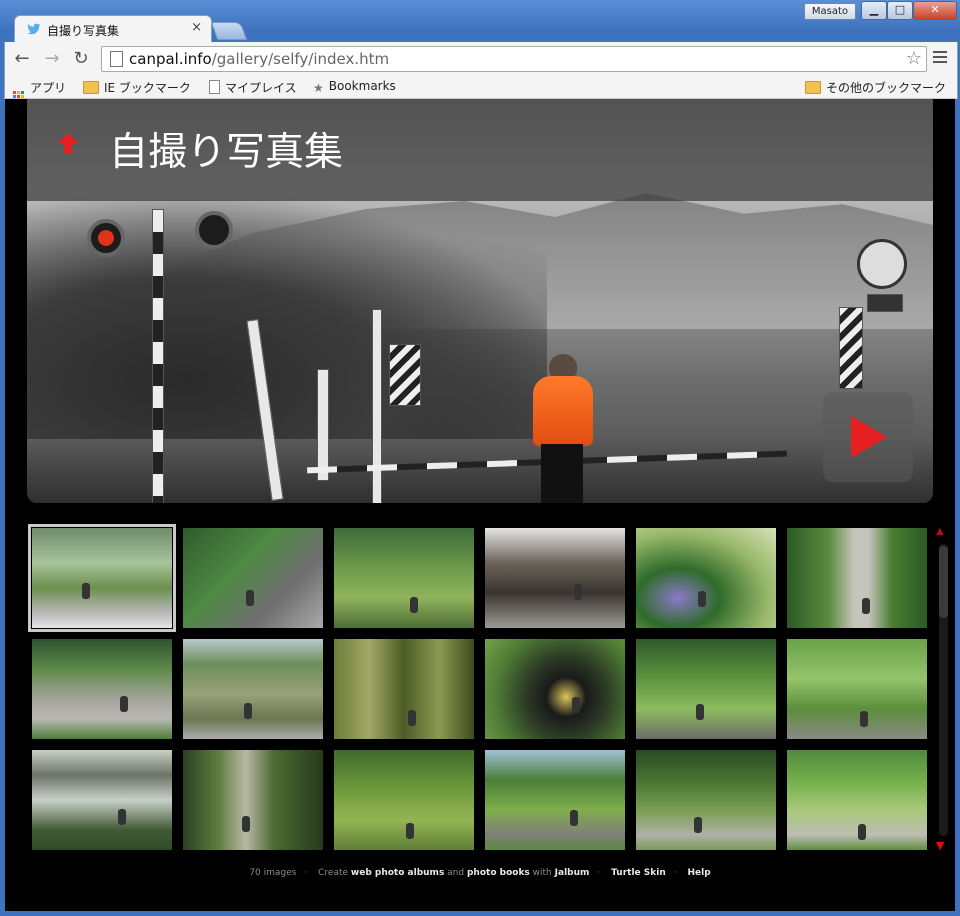 Image resolution: width=960 pixels, height=916 pixels. What do you see at coordinates (498, 873) in the screenshot?
I see `photo-books-link: photo books` at bounding box center [498, 873].